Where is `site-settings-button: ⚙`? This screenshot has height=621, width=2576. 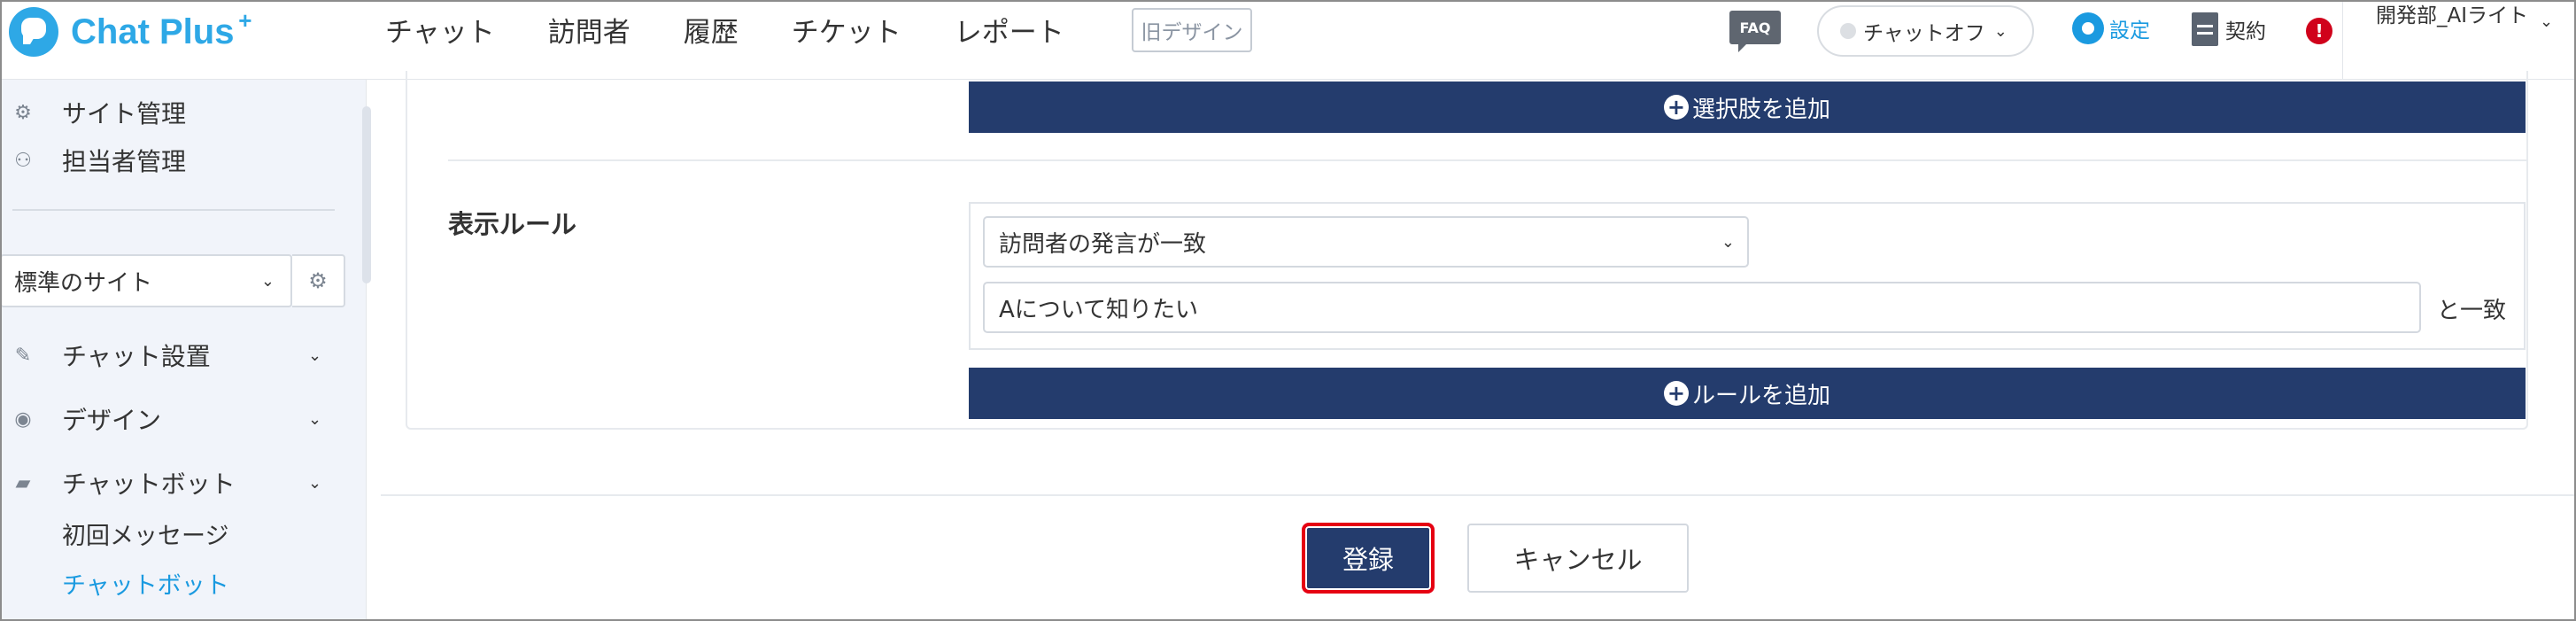
site-settings-button: ⚙ is located at coordinates (318, 280).